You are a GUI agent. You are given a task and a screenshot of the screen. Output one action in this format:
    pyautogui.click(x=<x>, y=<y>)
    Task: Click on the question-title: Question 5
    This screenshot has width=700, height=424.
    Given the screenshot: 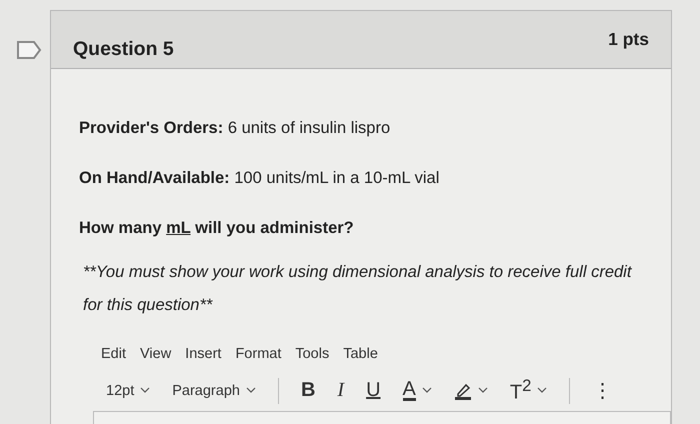 What is the action you would take?
    pyautogui.click(x=123, y=50)
    